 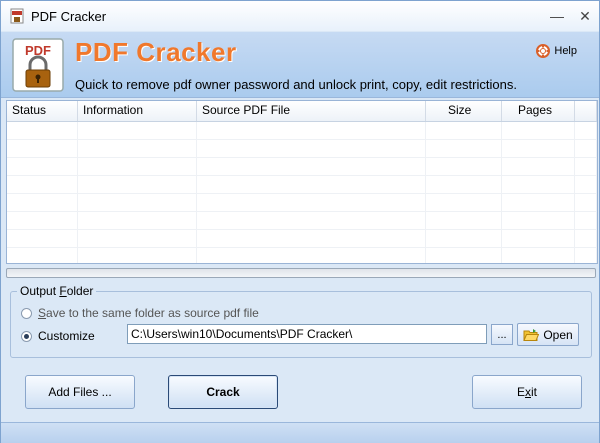 I want to click on column-size: Size, so click(x=464, y=111).